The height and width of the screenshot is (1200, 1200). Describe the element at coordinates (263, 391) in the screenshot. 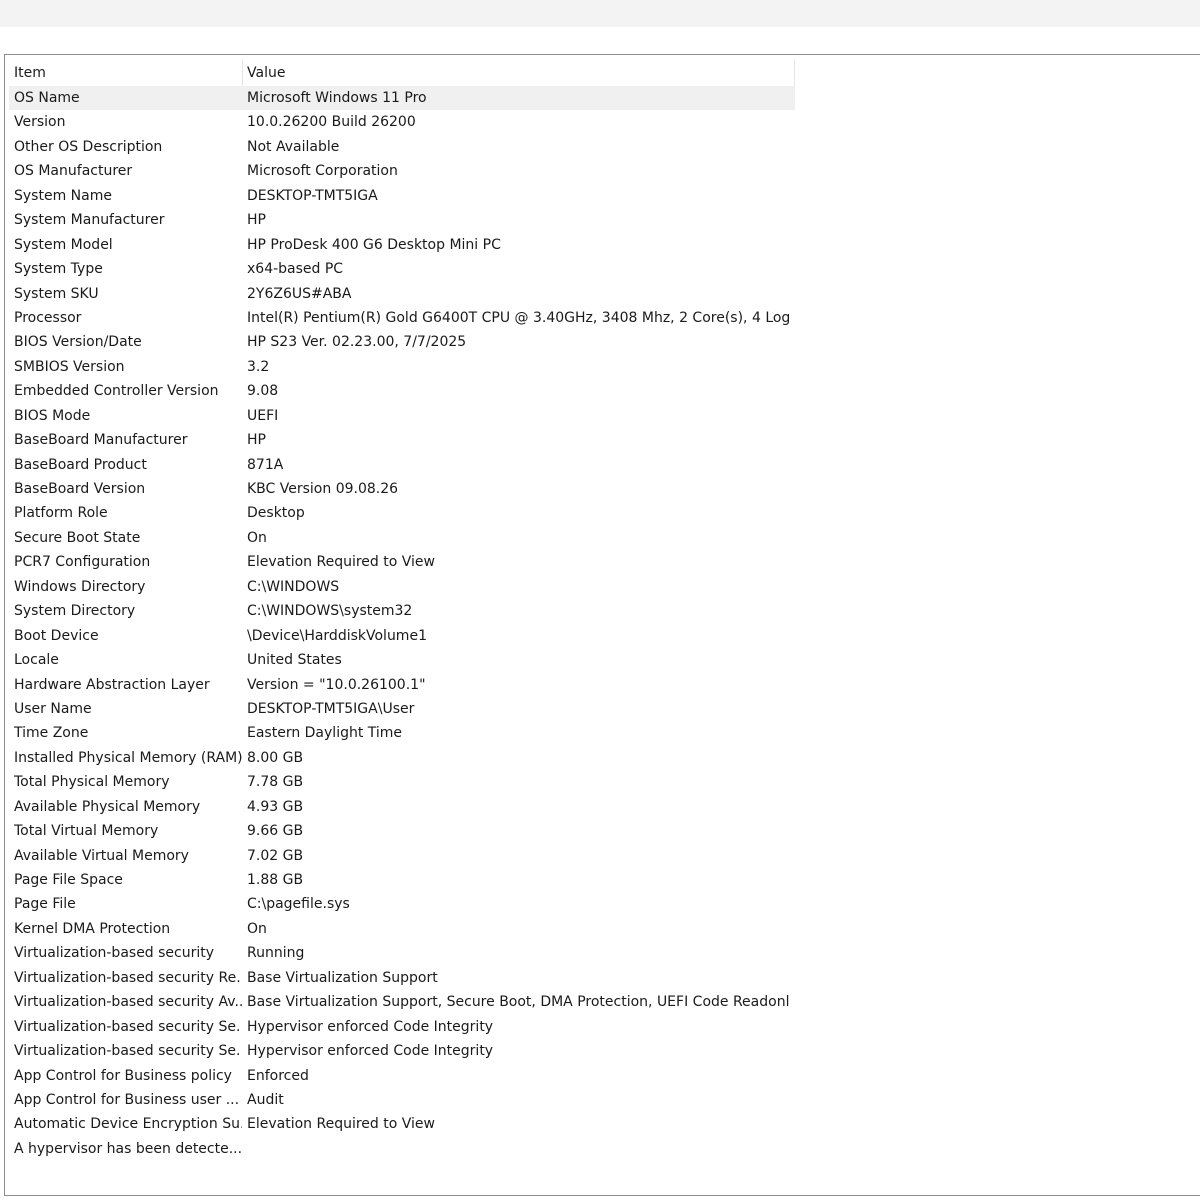

I see `row-item-value: 9.08` at that location.